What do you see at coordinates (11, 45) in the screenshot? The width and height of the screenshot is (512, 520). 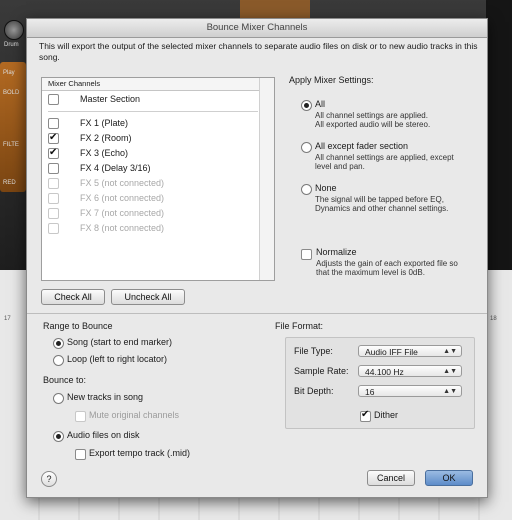 I see `drum-label: Drum` at bounding box center [11, 45].